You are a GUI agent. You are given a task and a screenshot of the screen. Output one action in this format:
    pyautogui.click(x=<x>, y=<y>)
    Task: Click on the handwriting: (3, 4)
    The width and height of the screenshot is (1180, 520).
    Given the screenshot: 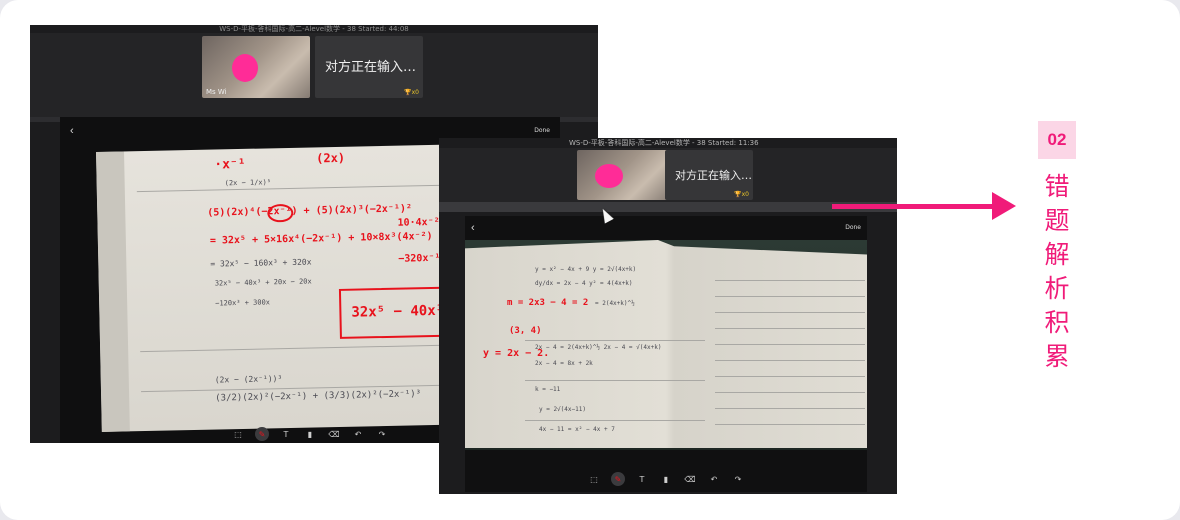 What is the action you would take?
    pyautogui.click(x=525, y=331)
    